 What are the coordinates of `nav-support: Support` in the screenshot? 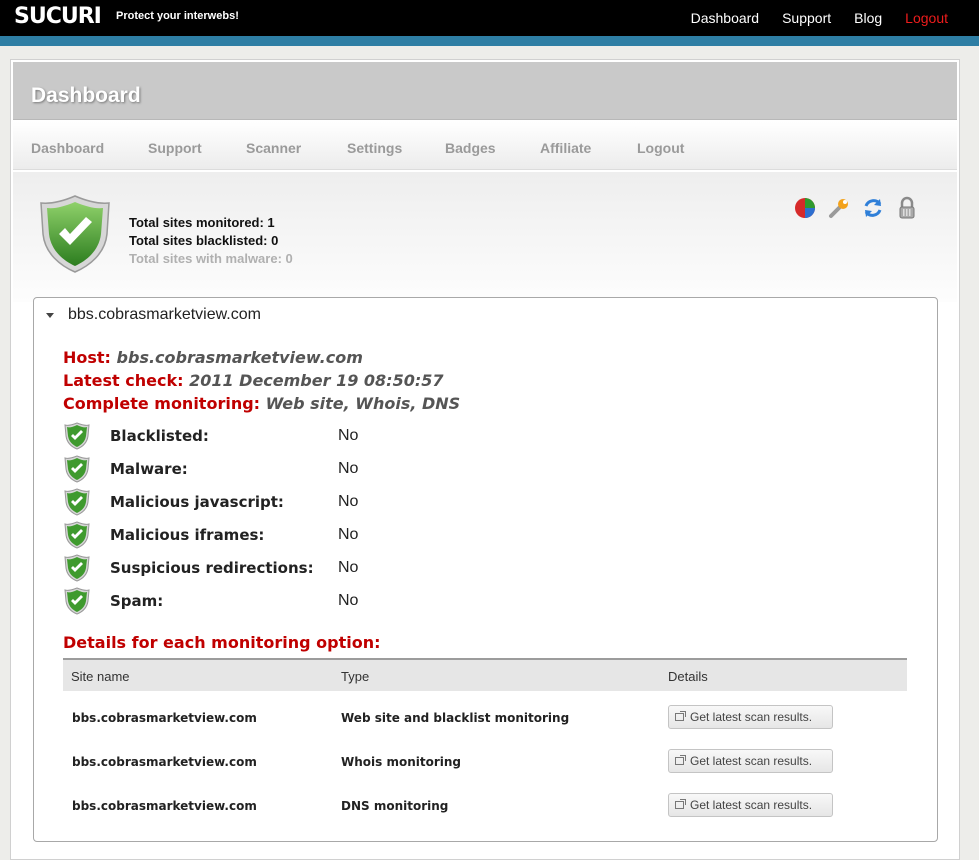 It's located at (175, 148).